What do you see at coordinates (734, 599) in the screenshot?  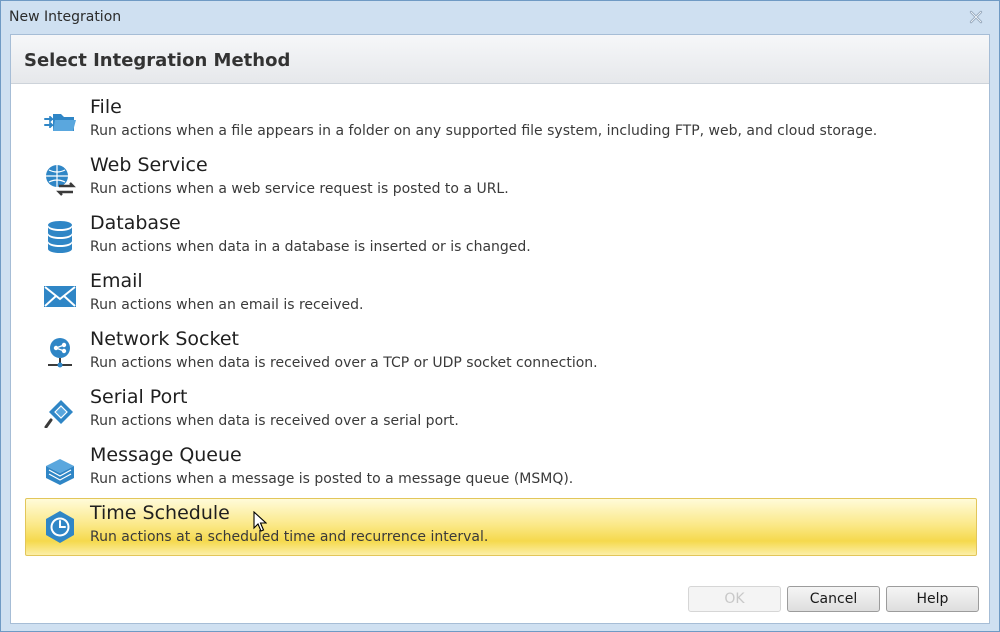 I see `ok-button: OK` at bounding box center [734, 599].